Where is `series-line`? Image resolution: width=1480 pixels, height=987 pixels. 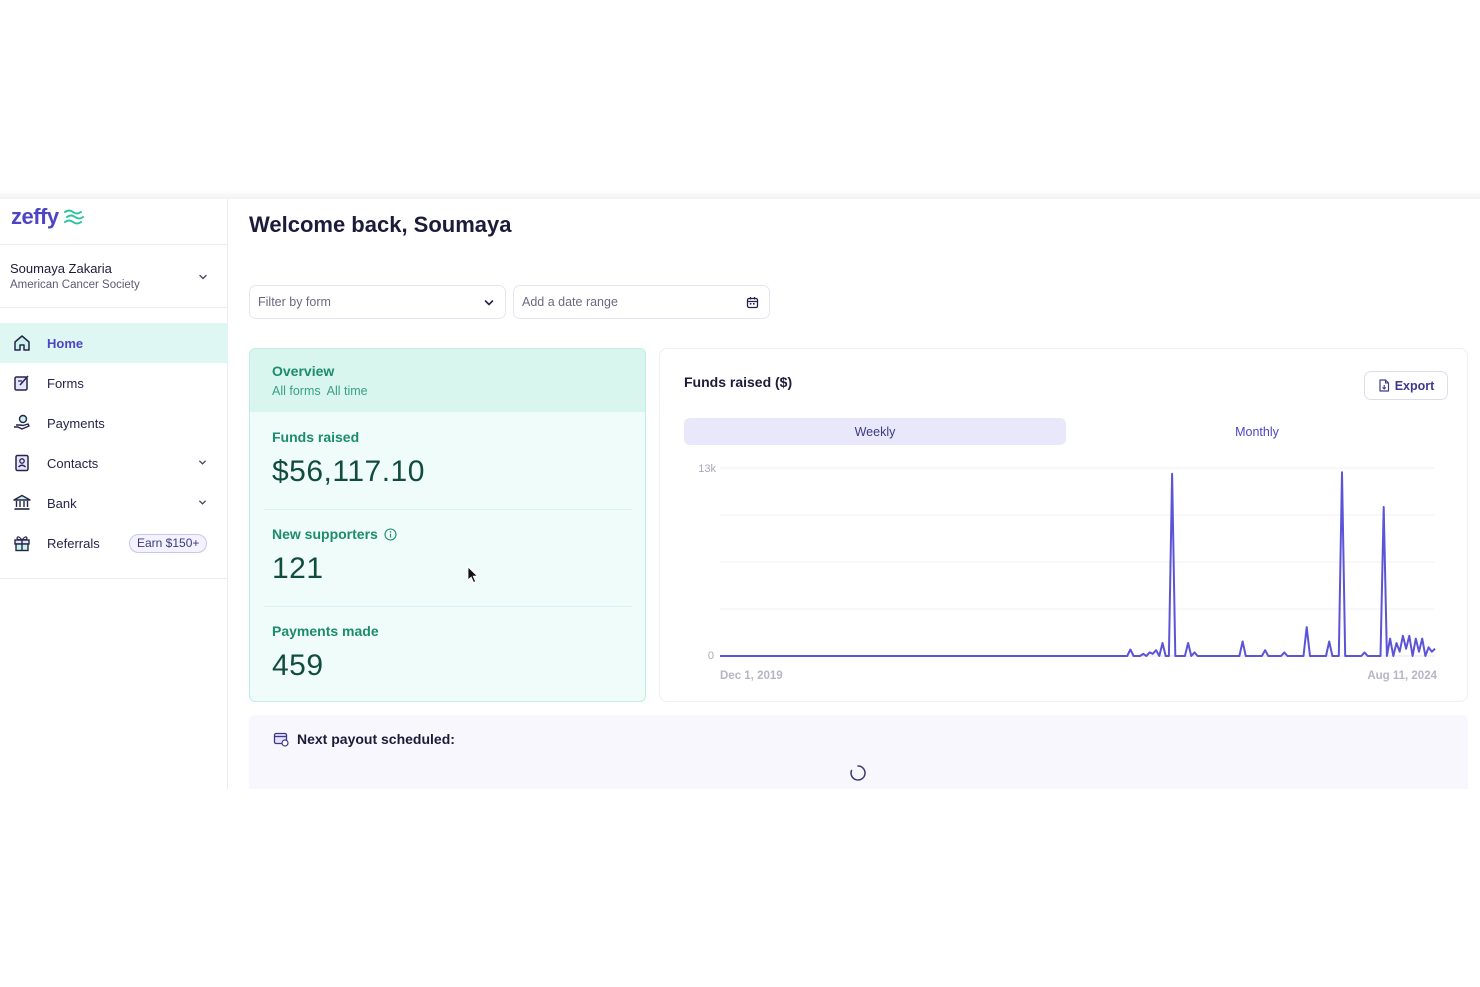
series-line is located at coordinates (1078, 564).